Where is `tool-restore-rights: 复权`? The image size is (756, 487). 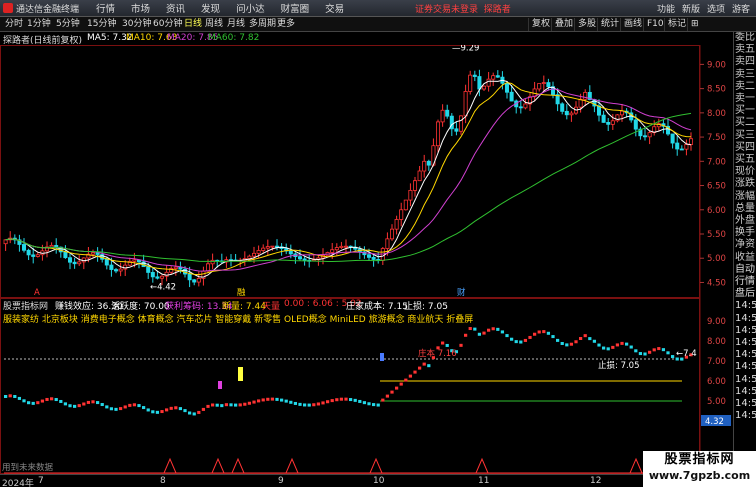 tool-restore-rights: 复权 is located at coordinates (540, 24).